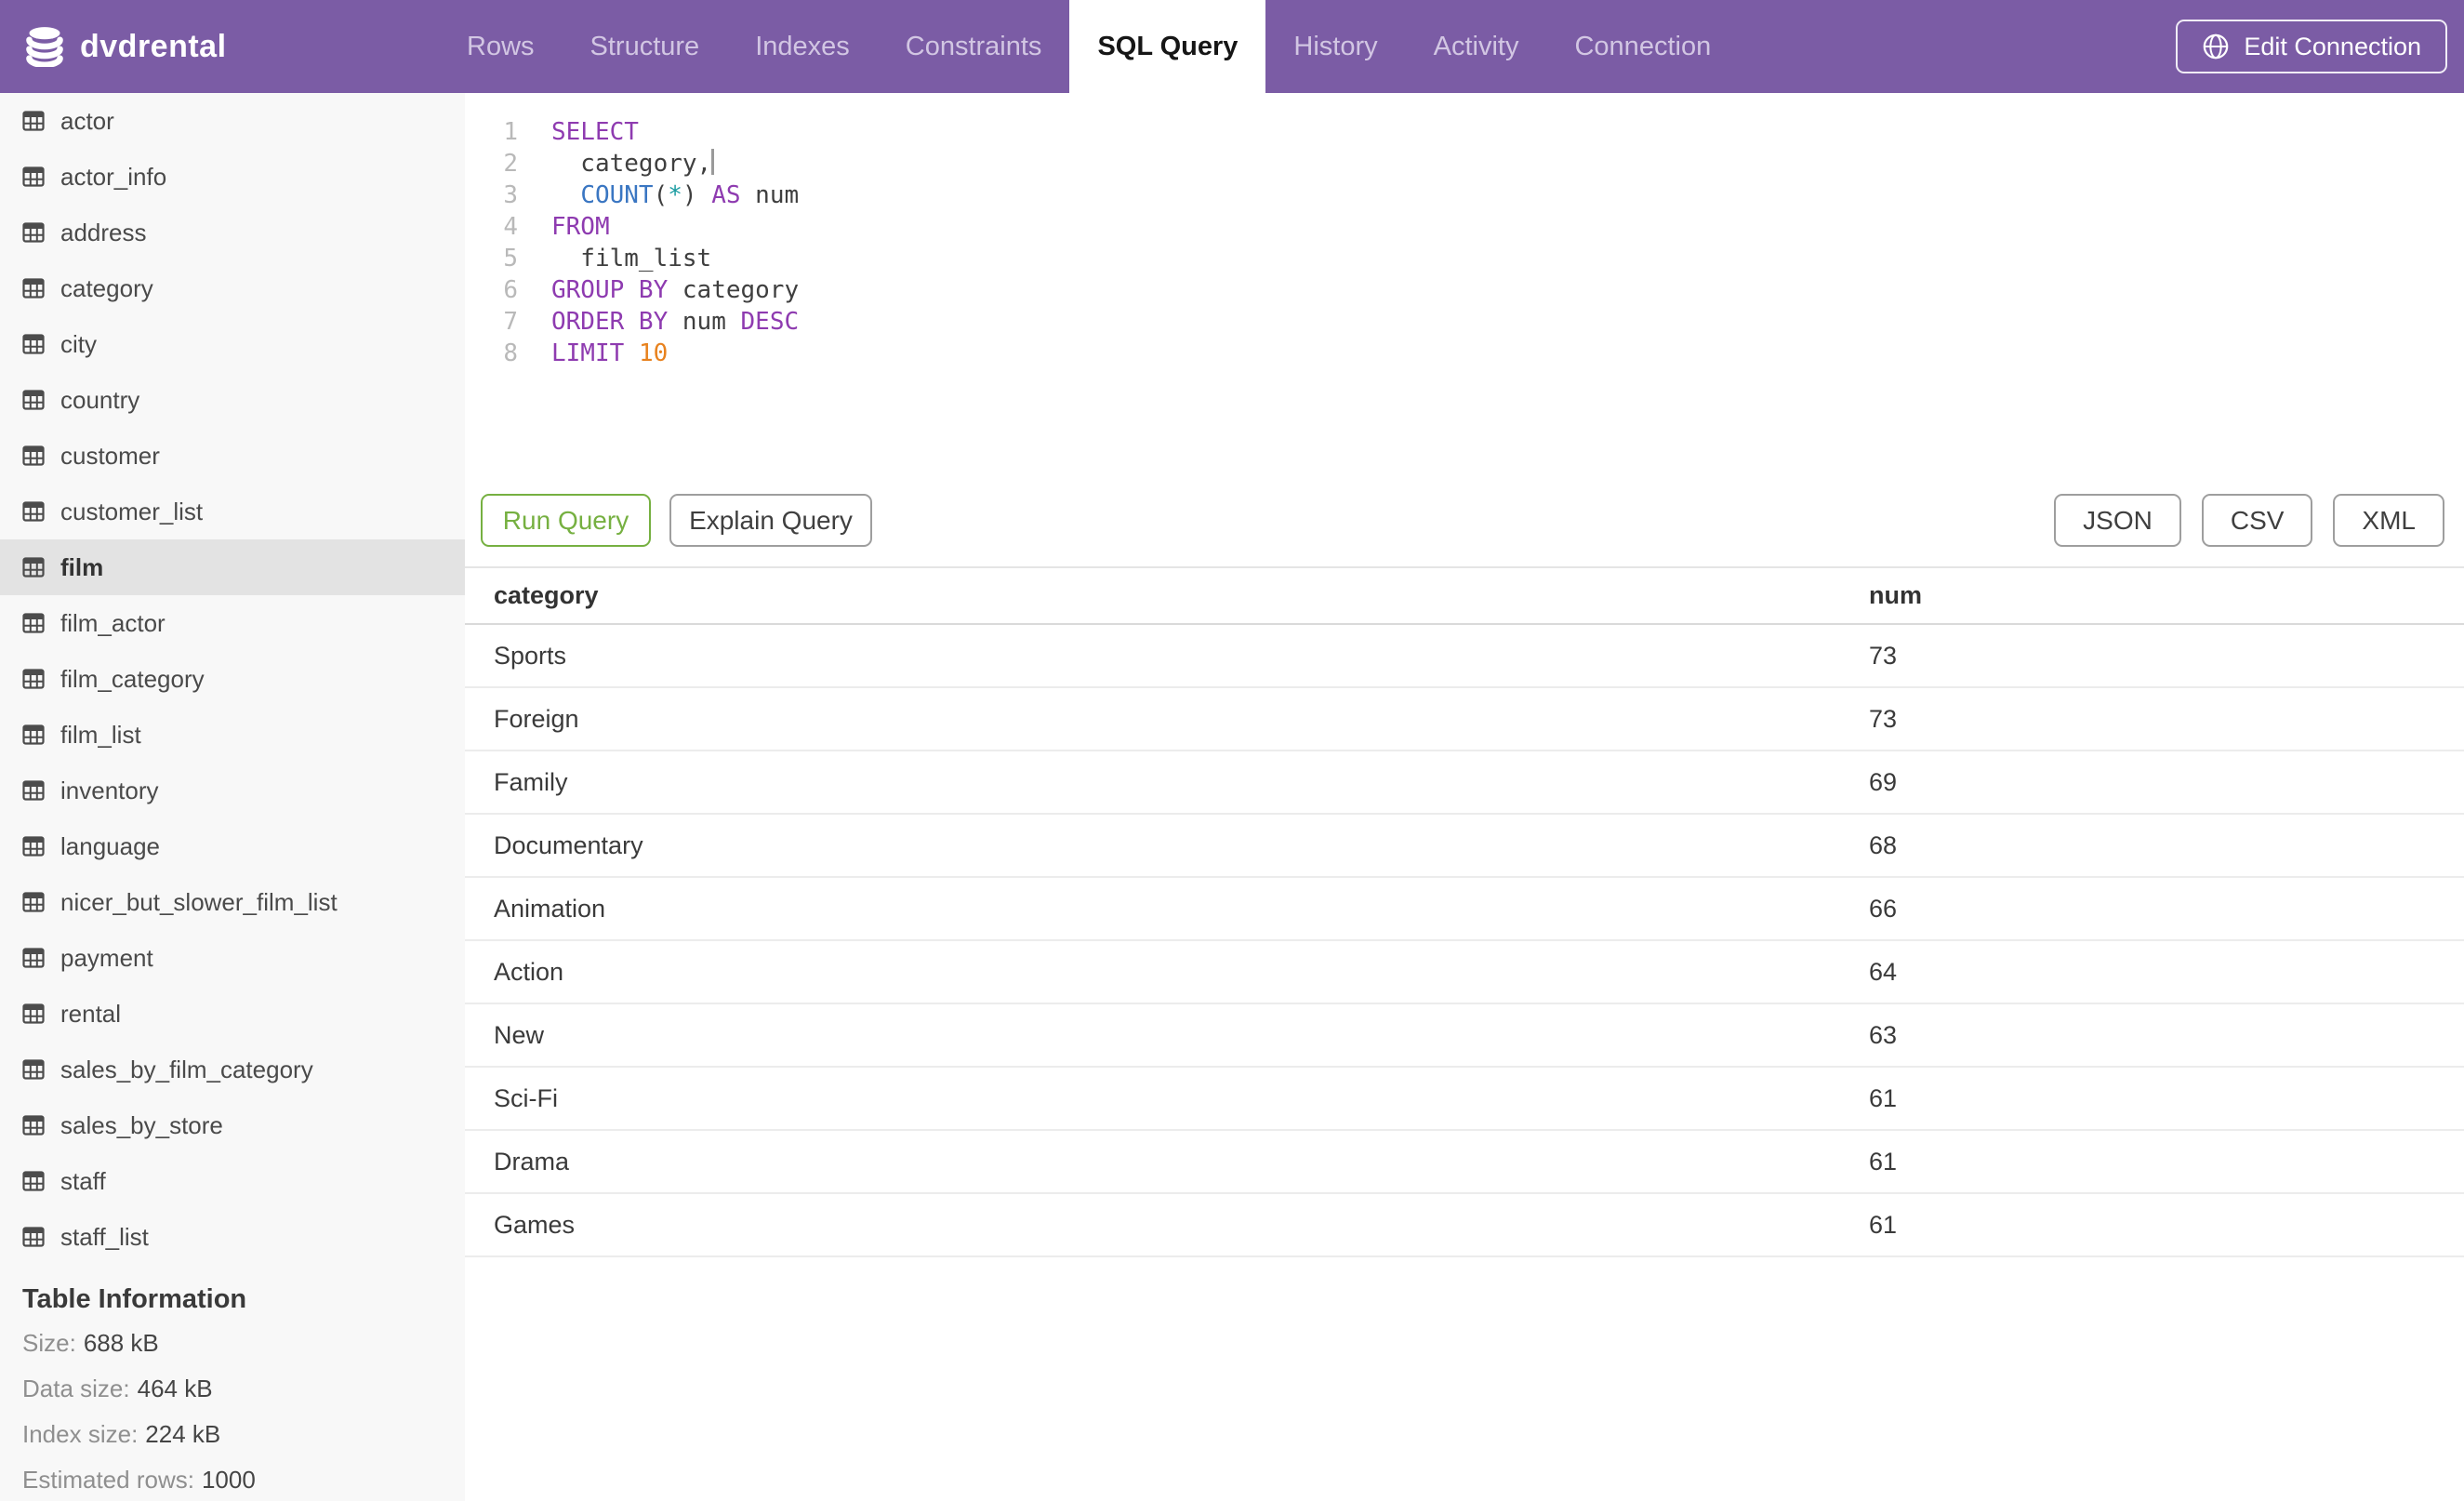  Describe the element at coordinates (1464, 322) in the screenshot. I see `code-line: 7 ORDER BY num DESC` at that location.